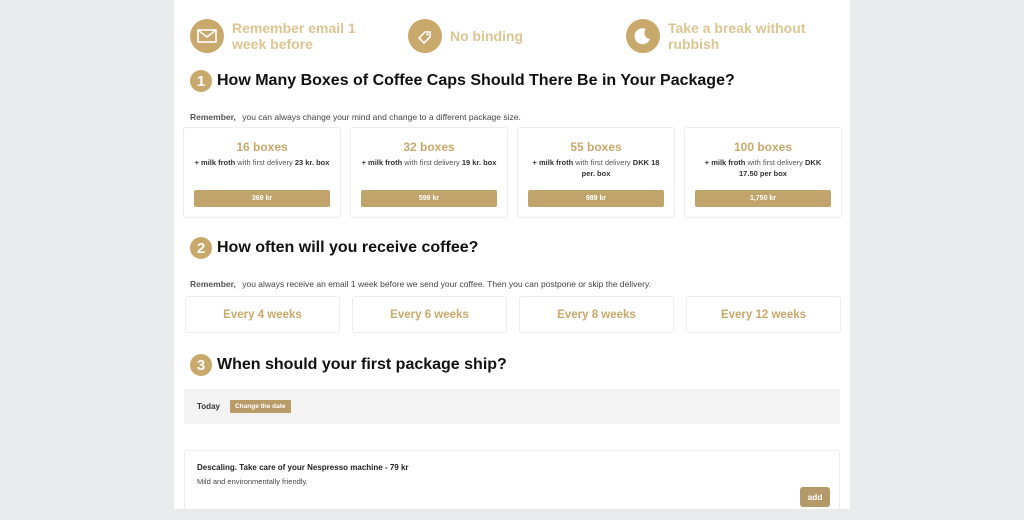 This screenshot has height=520, width=1024. Describe the element at coordinates (213, 284) in the screenshot. I see `step-2-note-bold: Remember,` at that location.